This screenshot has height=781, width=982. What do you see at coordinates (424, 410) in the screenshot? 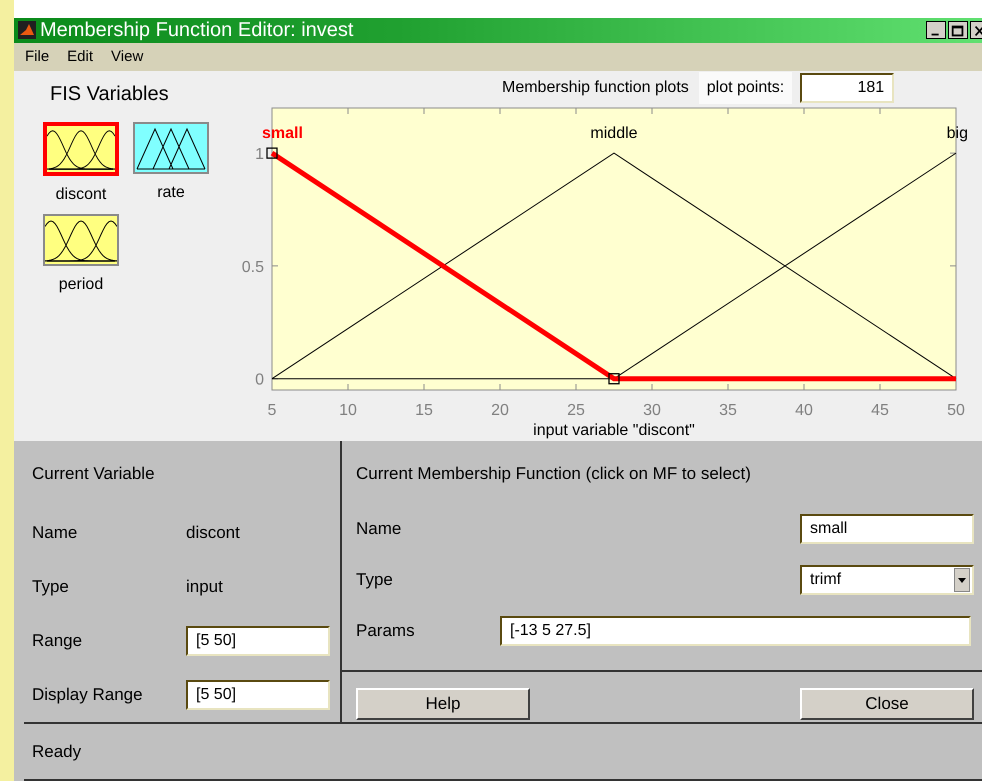
I see `axis-tick-label: 15` at bounding box center [424, 410].